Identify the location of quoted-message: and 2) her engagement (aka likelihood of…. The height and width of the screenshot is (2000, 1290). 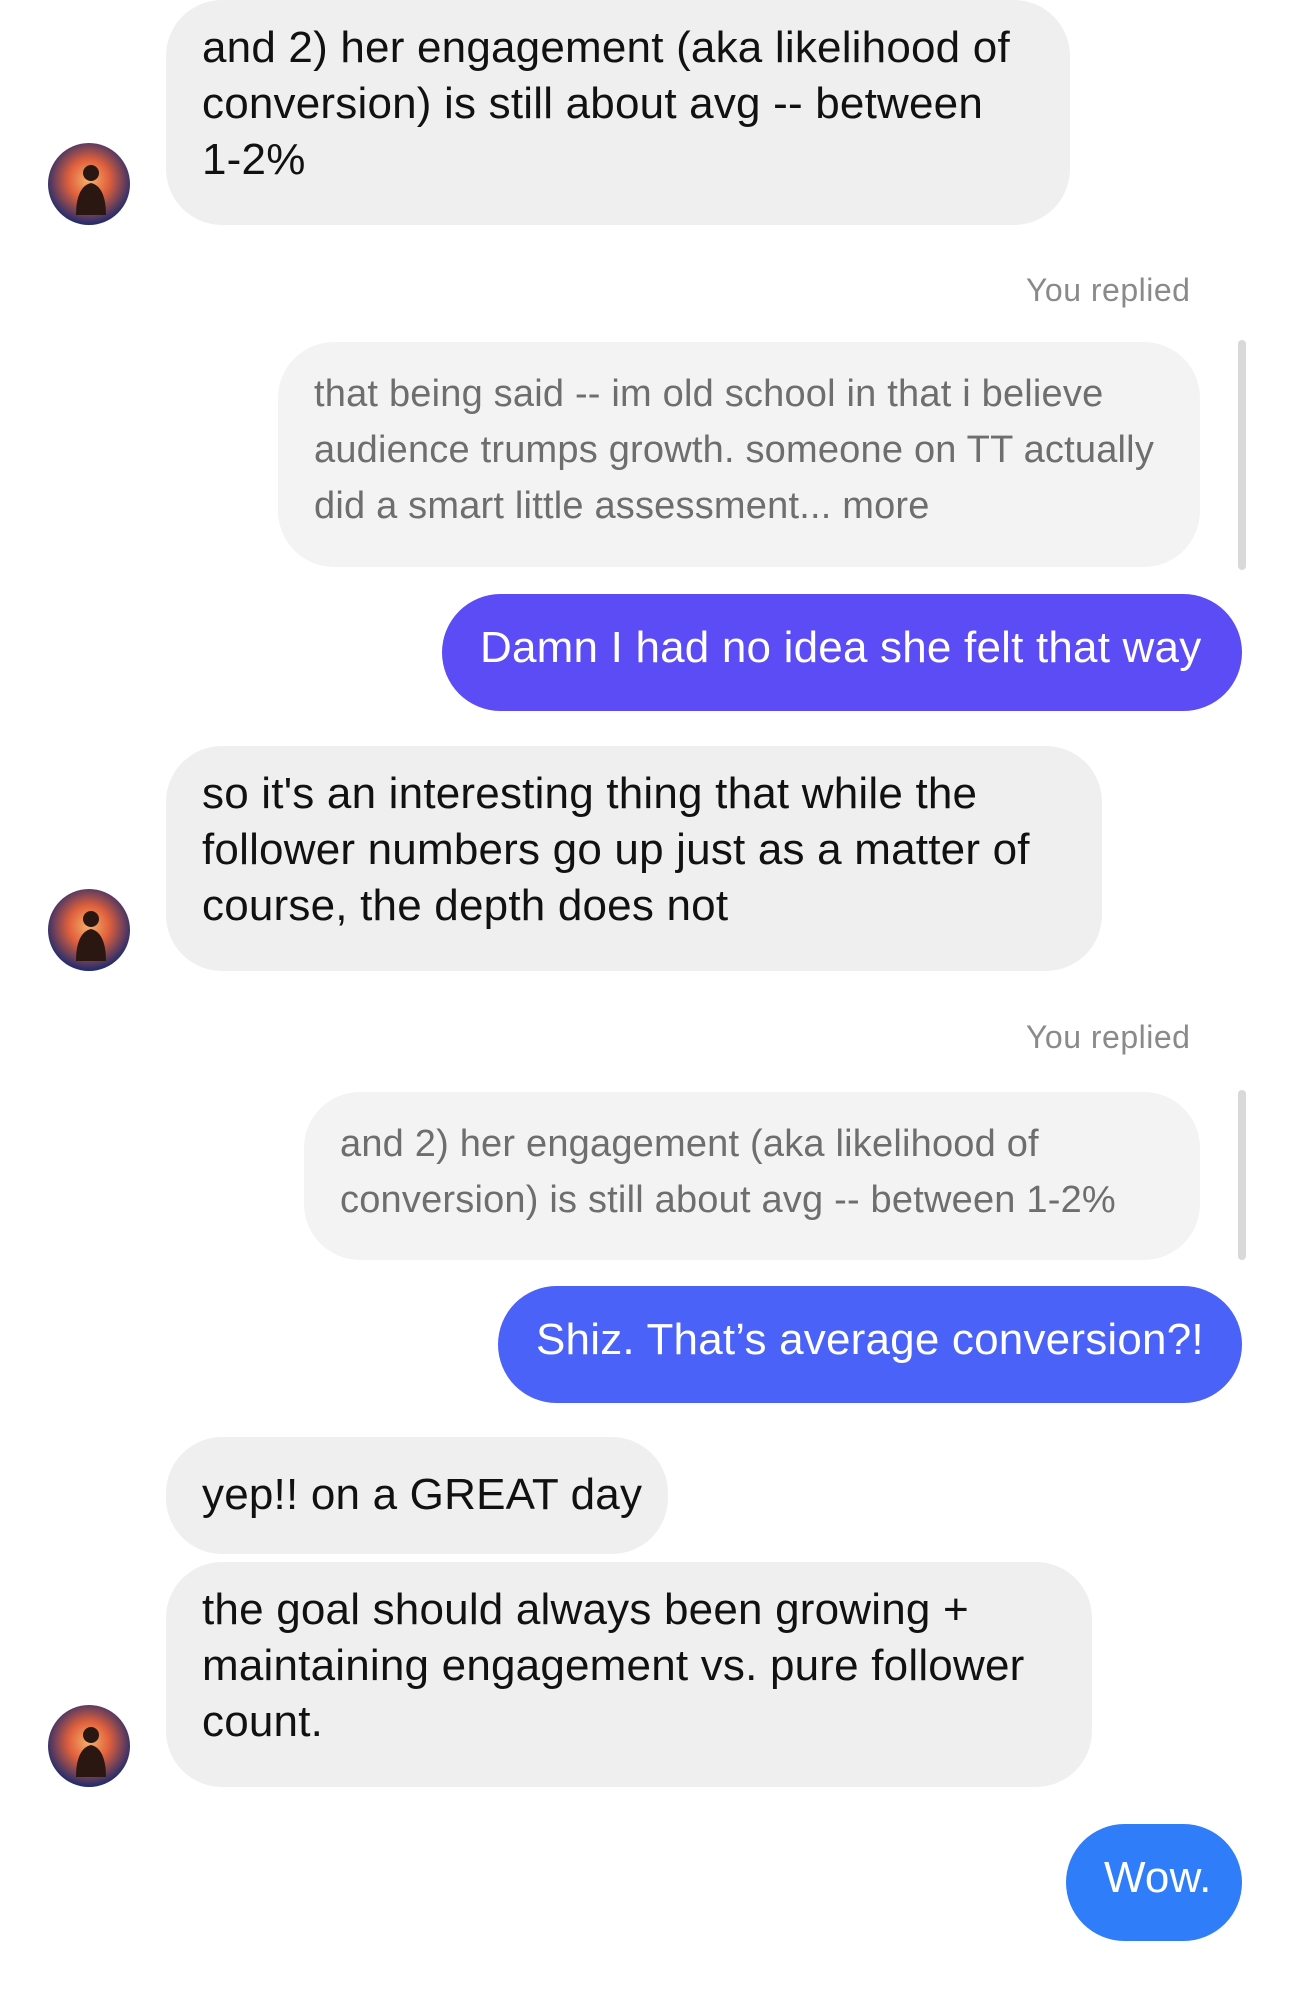
(752, 1176).